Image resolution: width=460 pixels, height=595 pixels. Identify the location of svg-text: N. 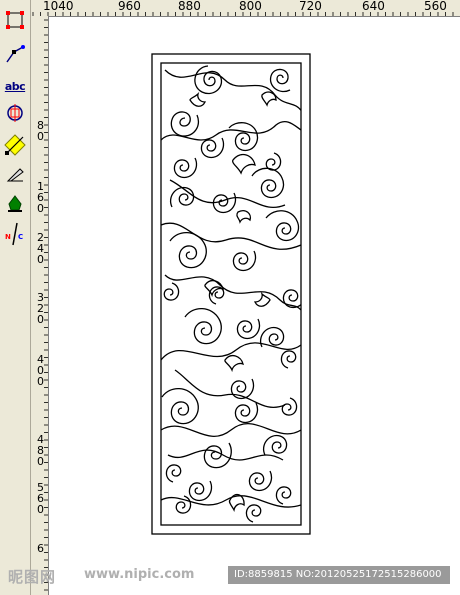
(8, 237).